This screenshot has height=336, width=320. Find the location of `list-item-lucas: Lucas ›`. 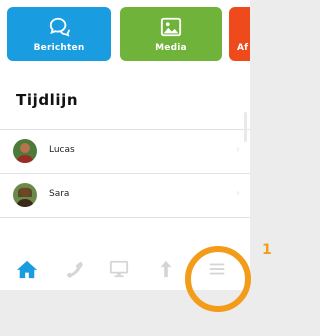

list-item-lucas: Lucas › is located at coordinates (125, 151).